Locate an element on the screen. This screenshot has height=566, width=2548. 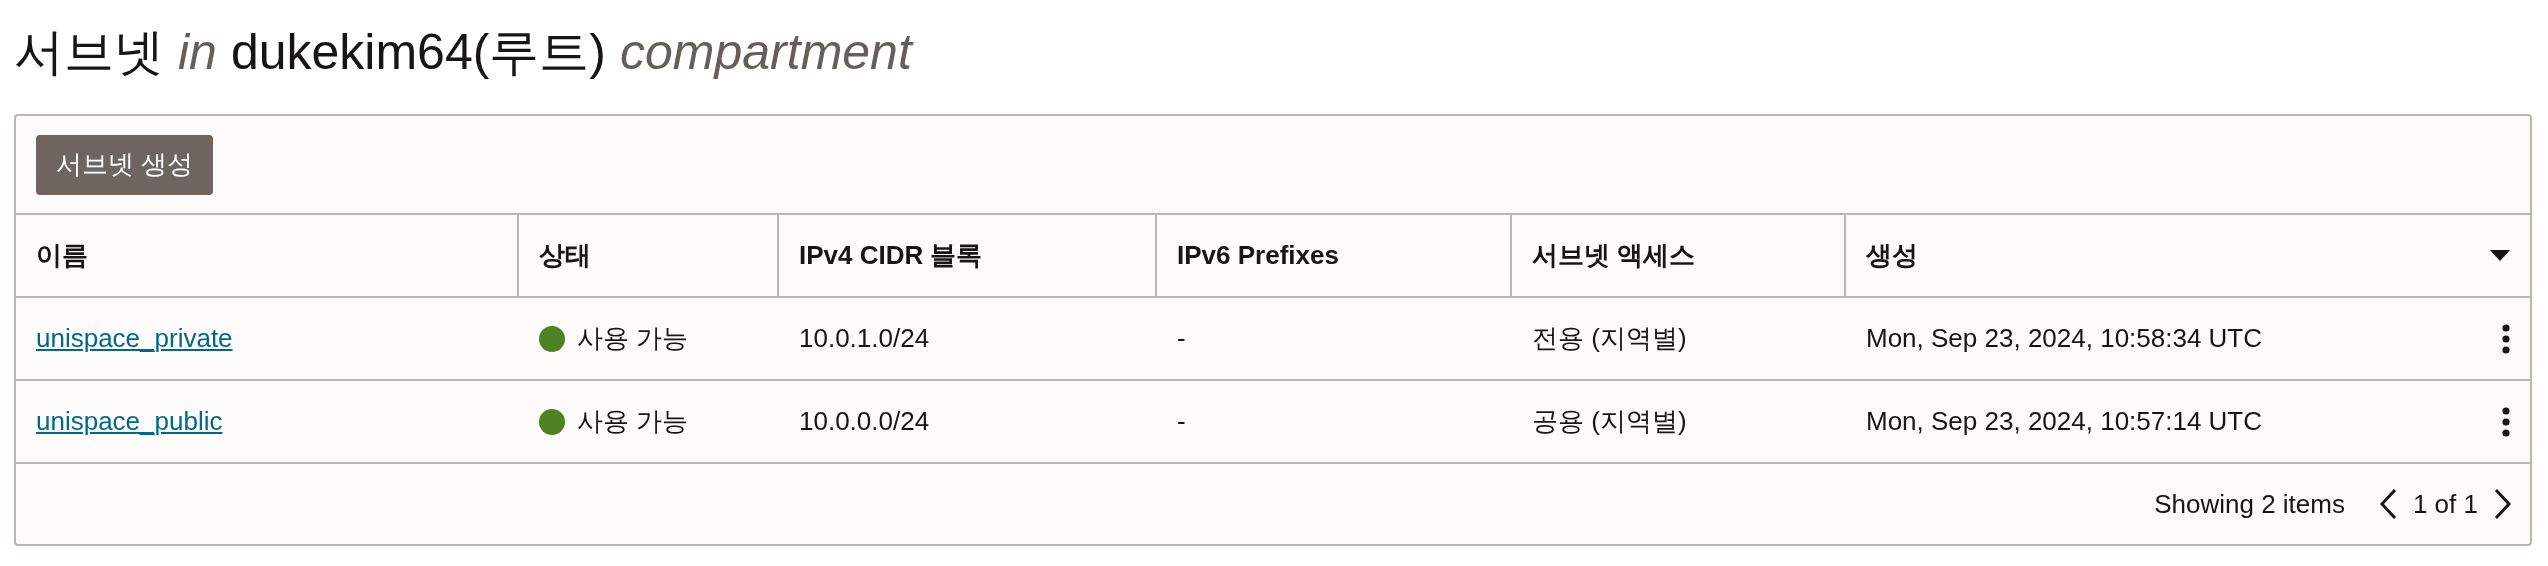
table-cell: Mon, Sep 23, 2024, 10:57:14 UTC is located at coordinates (2064, 421).